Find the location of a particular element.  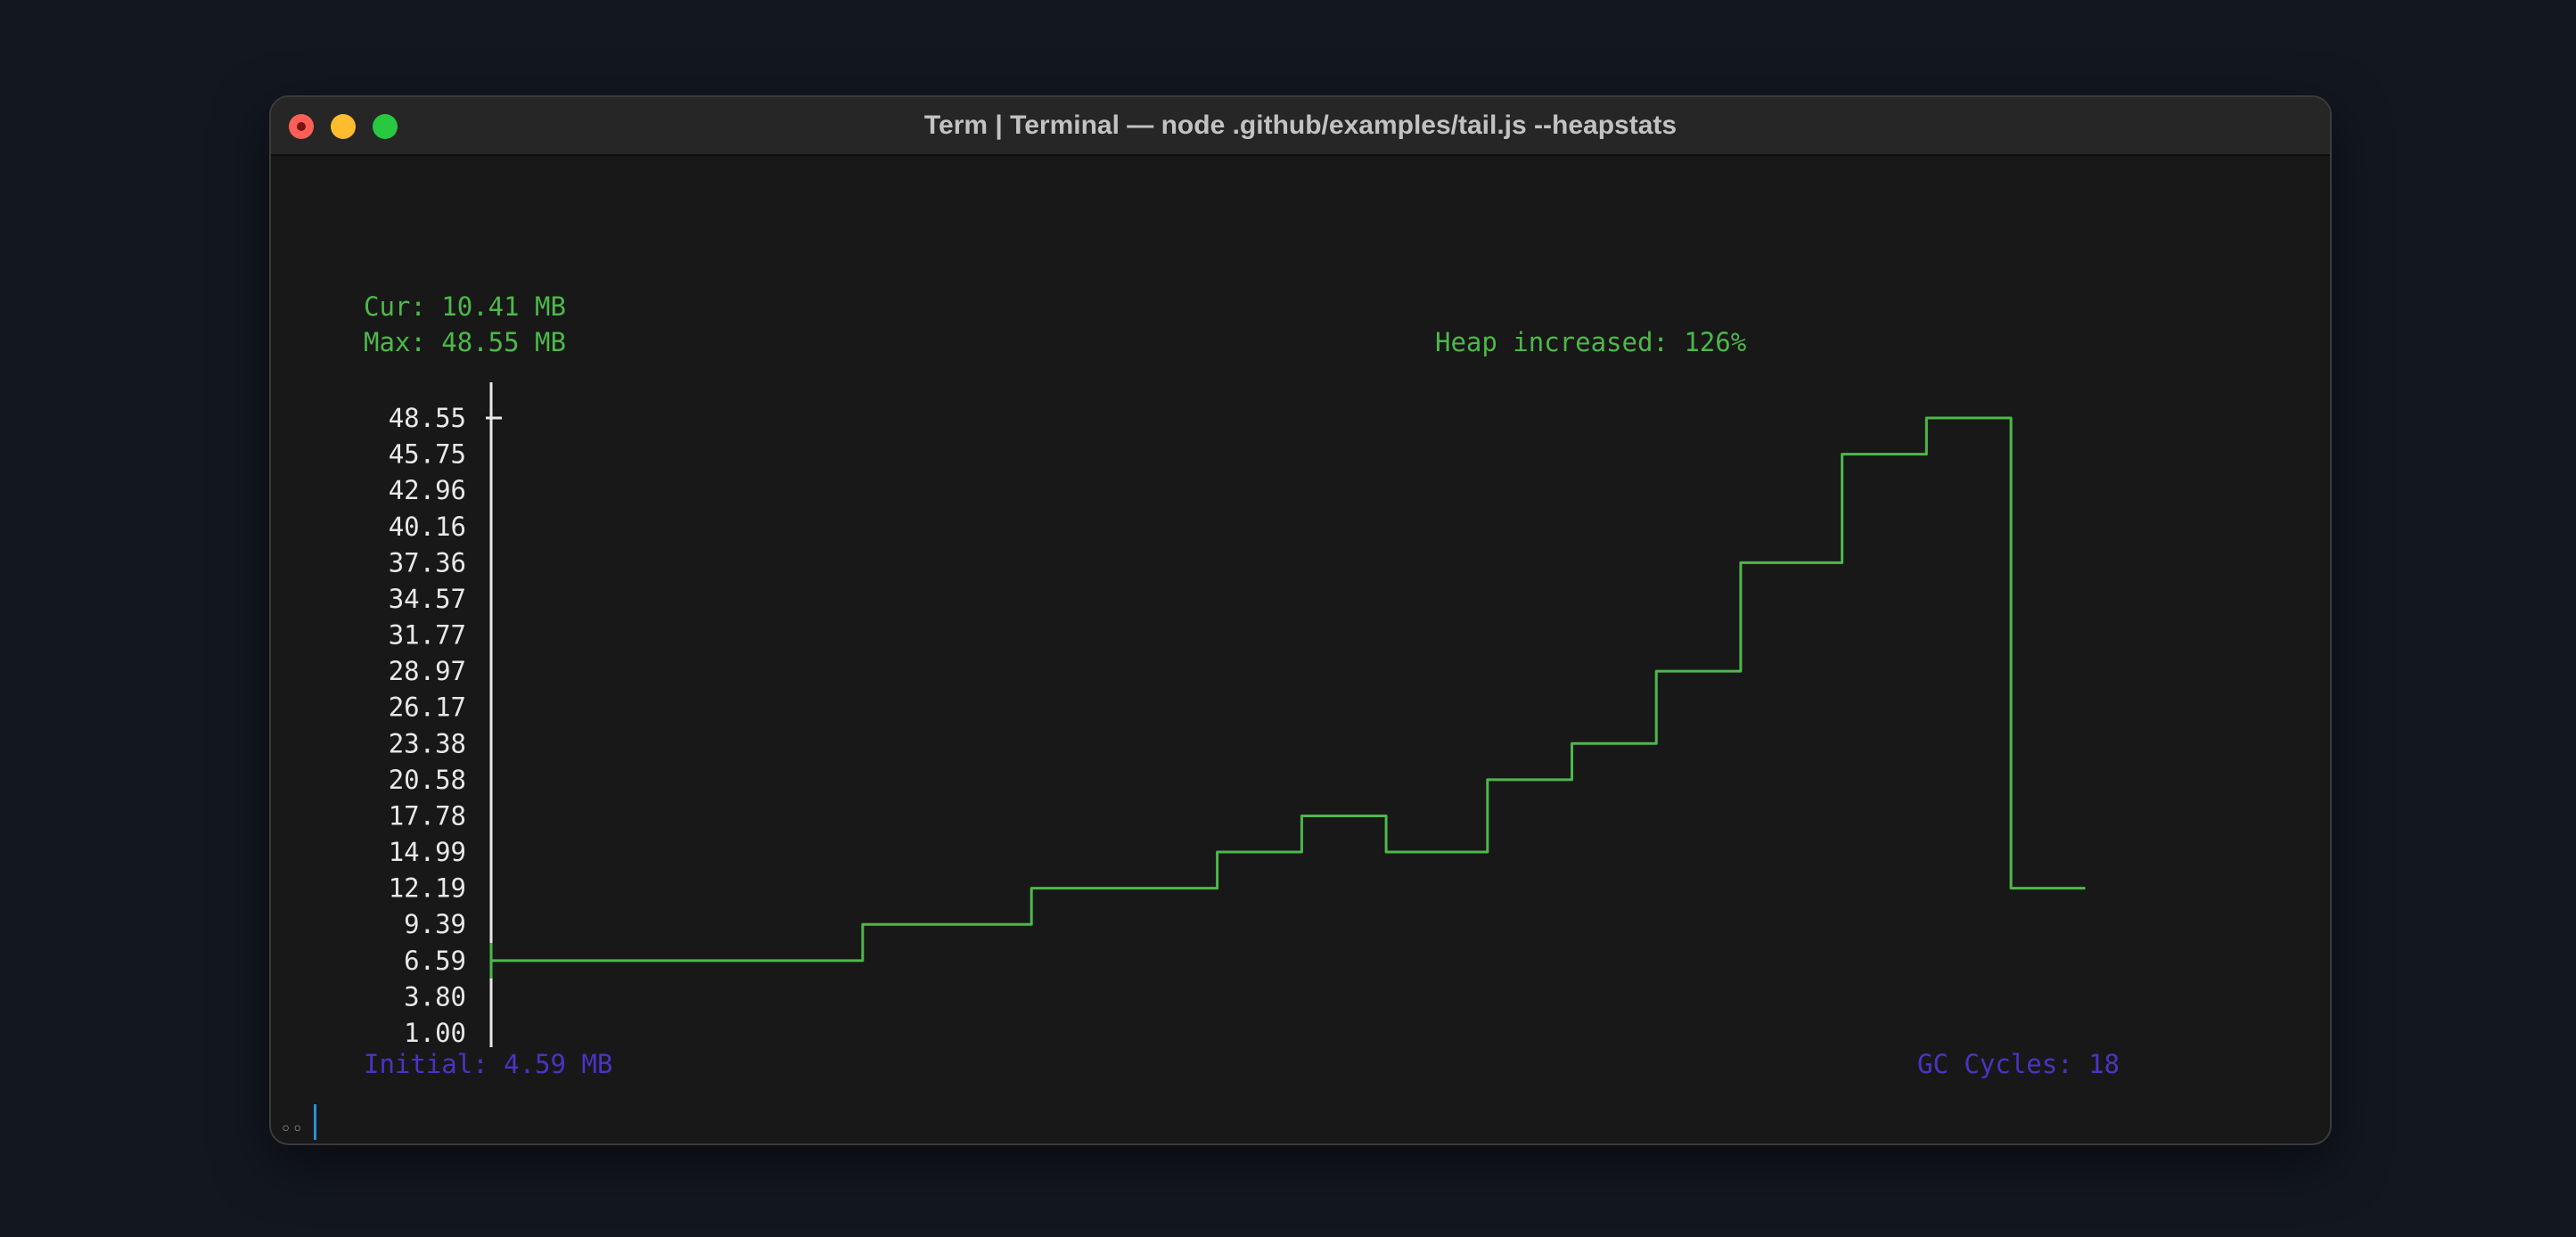

y-tick-label: 26.17 is located at coordinates (427, 708).